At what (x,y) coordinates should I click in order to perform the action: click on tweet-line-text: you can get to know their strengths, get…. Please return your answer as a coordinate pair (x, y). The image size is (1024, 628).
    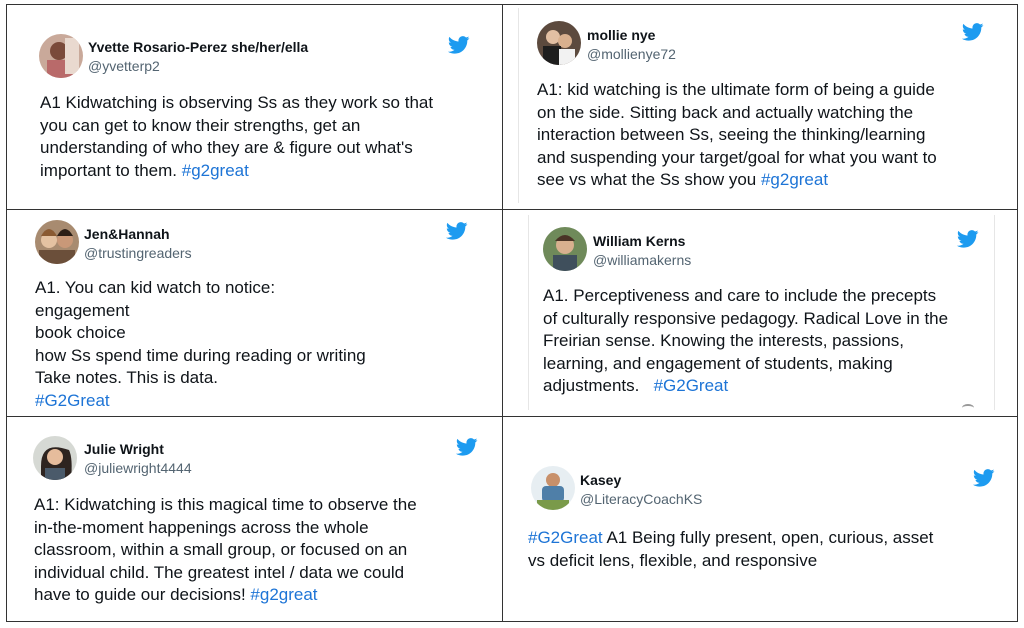
    Looking at the image, I should click on (200, 125).